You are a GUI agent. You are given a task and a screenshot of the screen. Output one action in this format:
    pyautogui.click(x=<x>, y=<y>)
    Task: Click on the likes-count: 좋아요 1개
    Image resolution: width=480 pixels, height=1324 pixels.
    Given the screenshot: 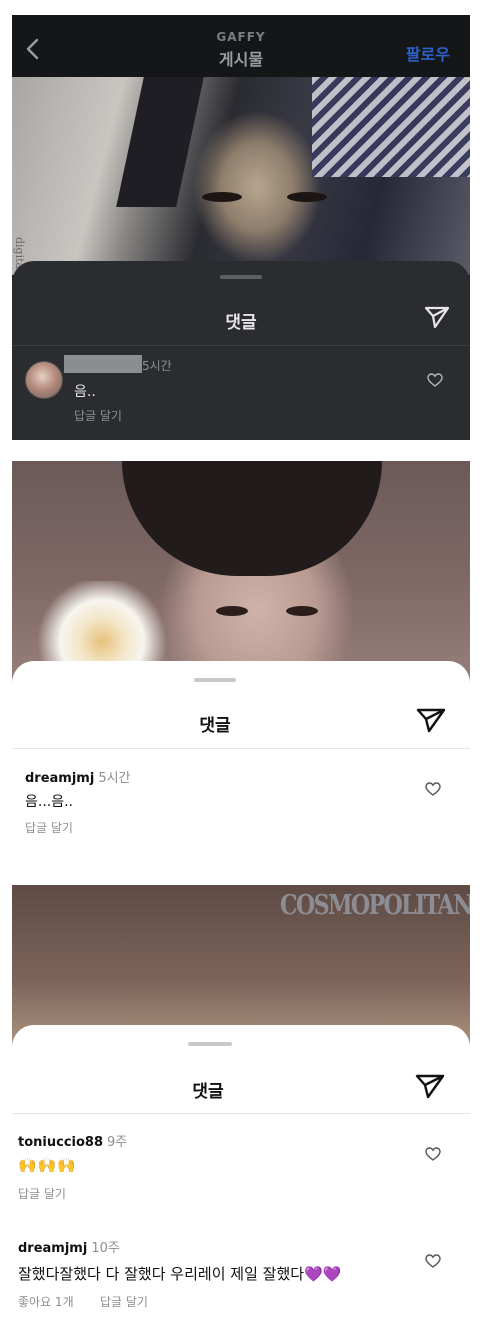 What is the action you would take?
    pyautogui.click(x=46, y=1301)
    